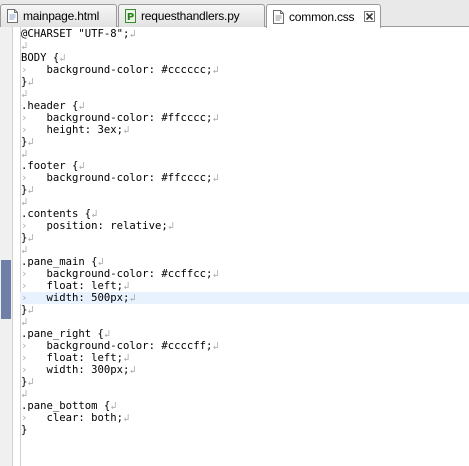  I want to click on code-text: clear: both;, so click(85, 418).